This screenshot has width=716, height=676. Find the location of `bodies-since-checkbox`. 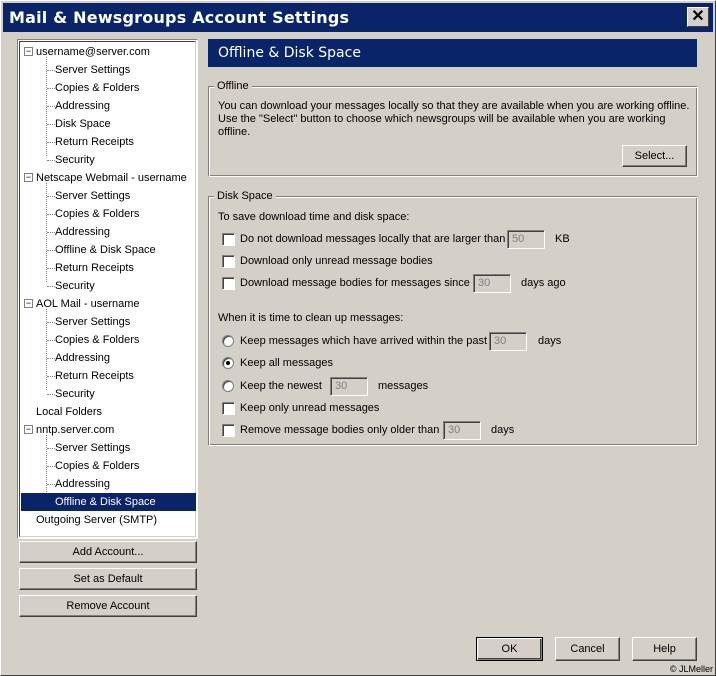

bodies-since-checkbox is located at coordinates (228, 283).